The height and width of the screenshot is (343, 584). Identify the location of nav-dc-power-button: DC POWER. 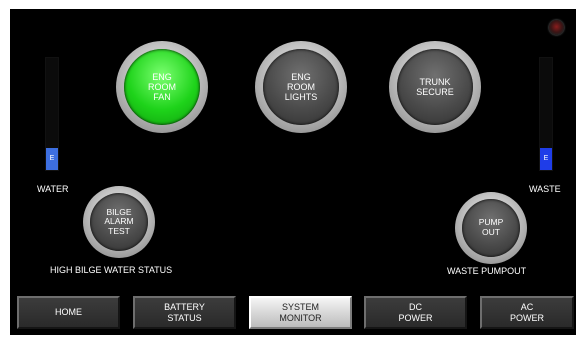
(415, 312).